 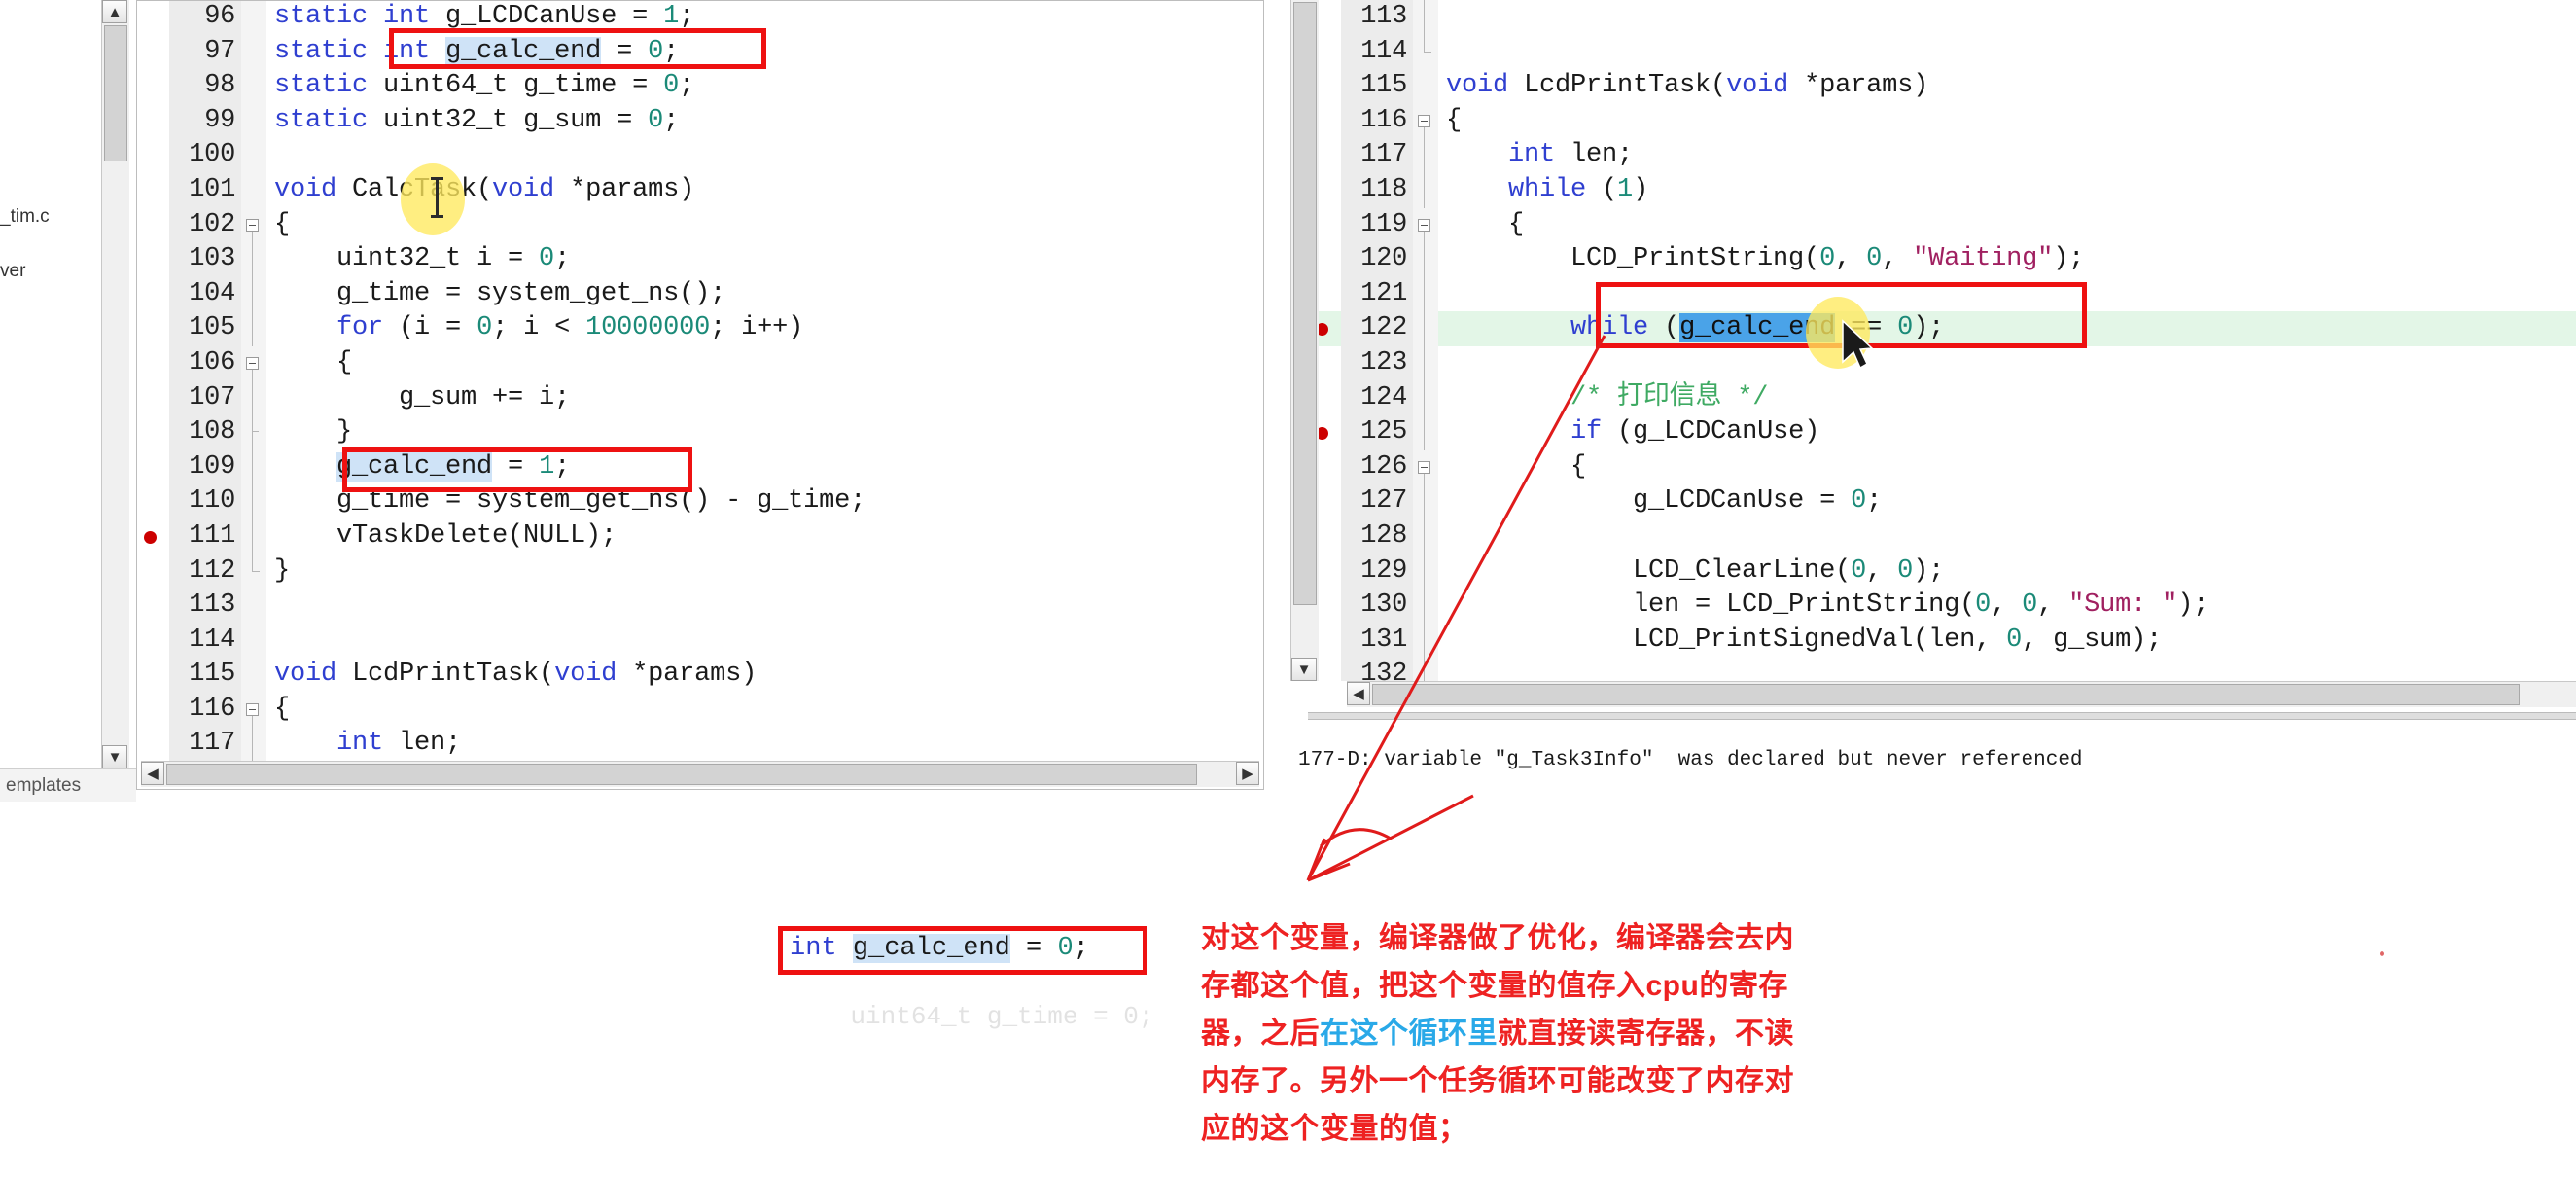 What do you see at coordinates (700, 225) in the screenshot?
I see `code-line-102: 102 {` at bounding box center [700, 225].